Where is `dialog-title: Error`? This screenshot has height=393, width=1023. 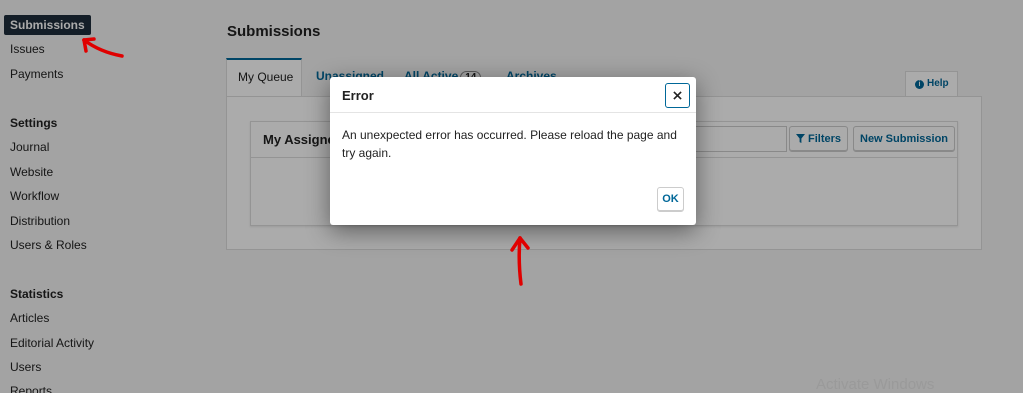 dialog-title: Error is located at coordinates (358, 95).